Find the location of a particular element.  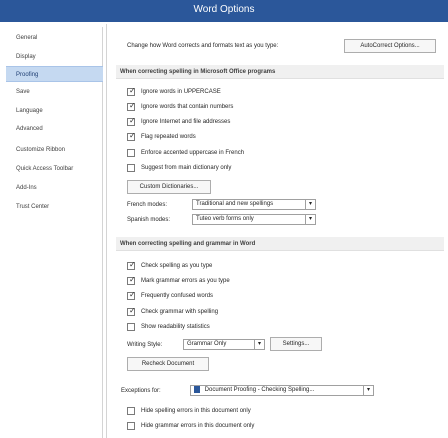

mark-grammar-errors-checkbox: ✓ Mark grammar errors as you type is located at coordinates (178, 280).